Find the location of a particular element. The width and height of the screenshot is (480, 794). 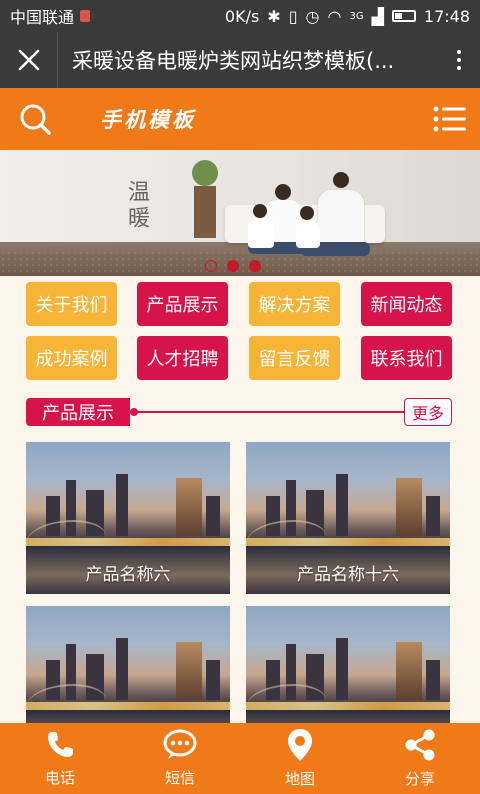

banner-mother-head is located at coordinates (283, 192).